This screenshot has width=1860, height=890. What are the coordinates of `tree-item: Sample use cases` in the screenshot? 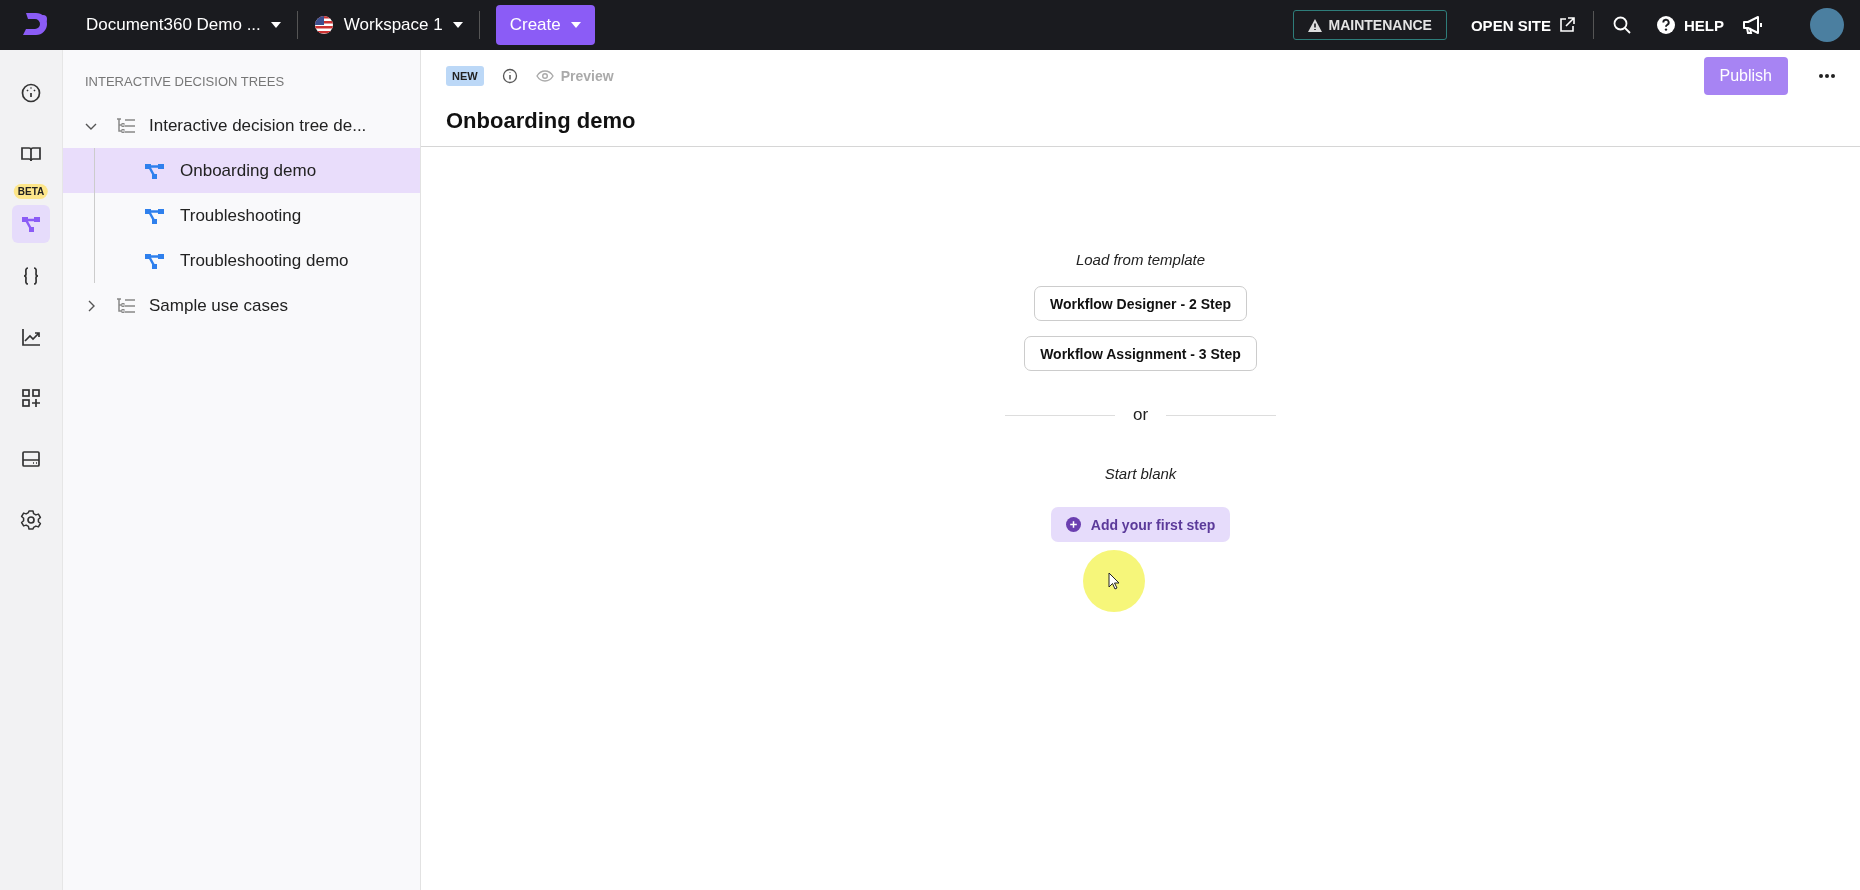 It's located at (241, 305).